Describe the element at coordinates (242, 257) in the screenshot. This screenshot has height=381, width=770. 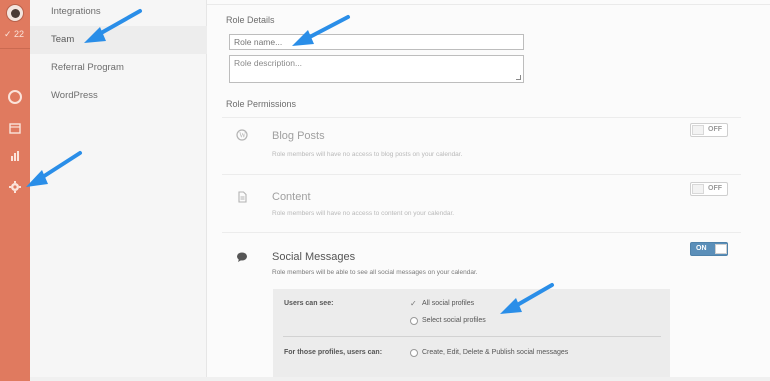
I see `chat-bubble-icon` at that location.